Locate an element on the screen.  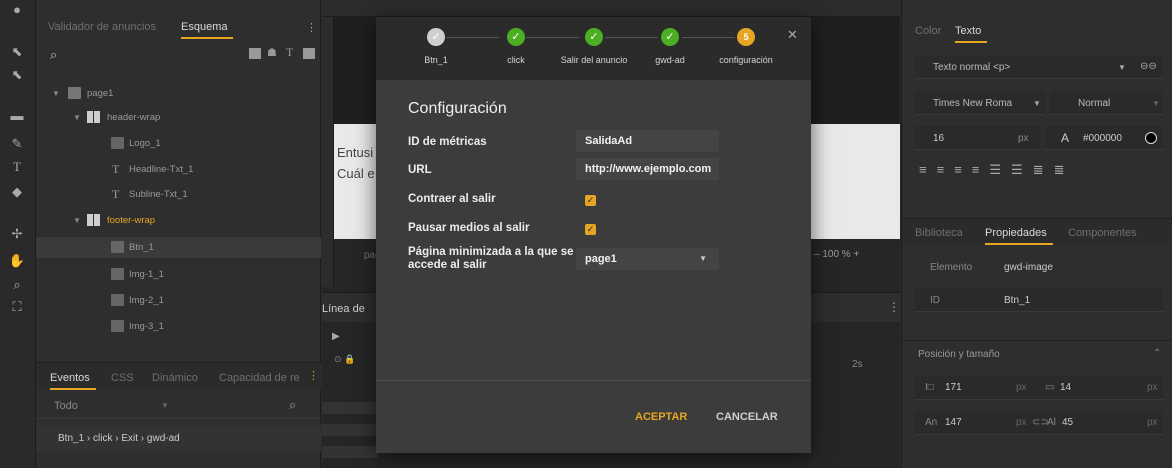
tree-item-img2: Img-2_1 is located at coordinates (178, 300).